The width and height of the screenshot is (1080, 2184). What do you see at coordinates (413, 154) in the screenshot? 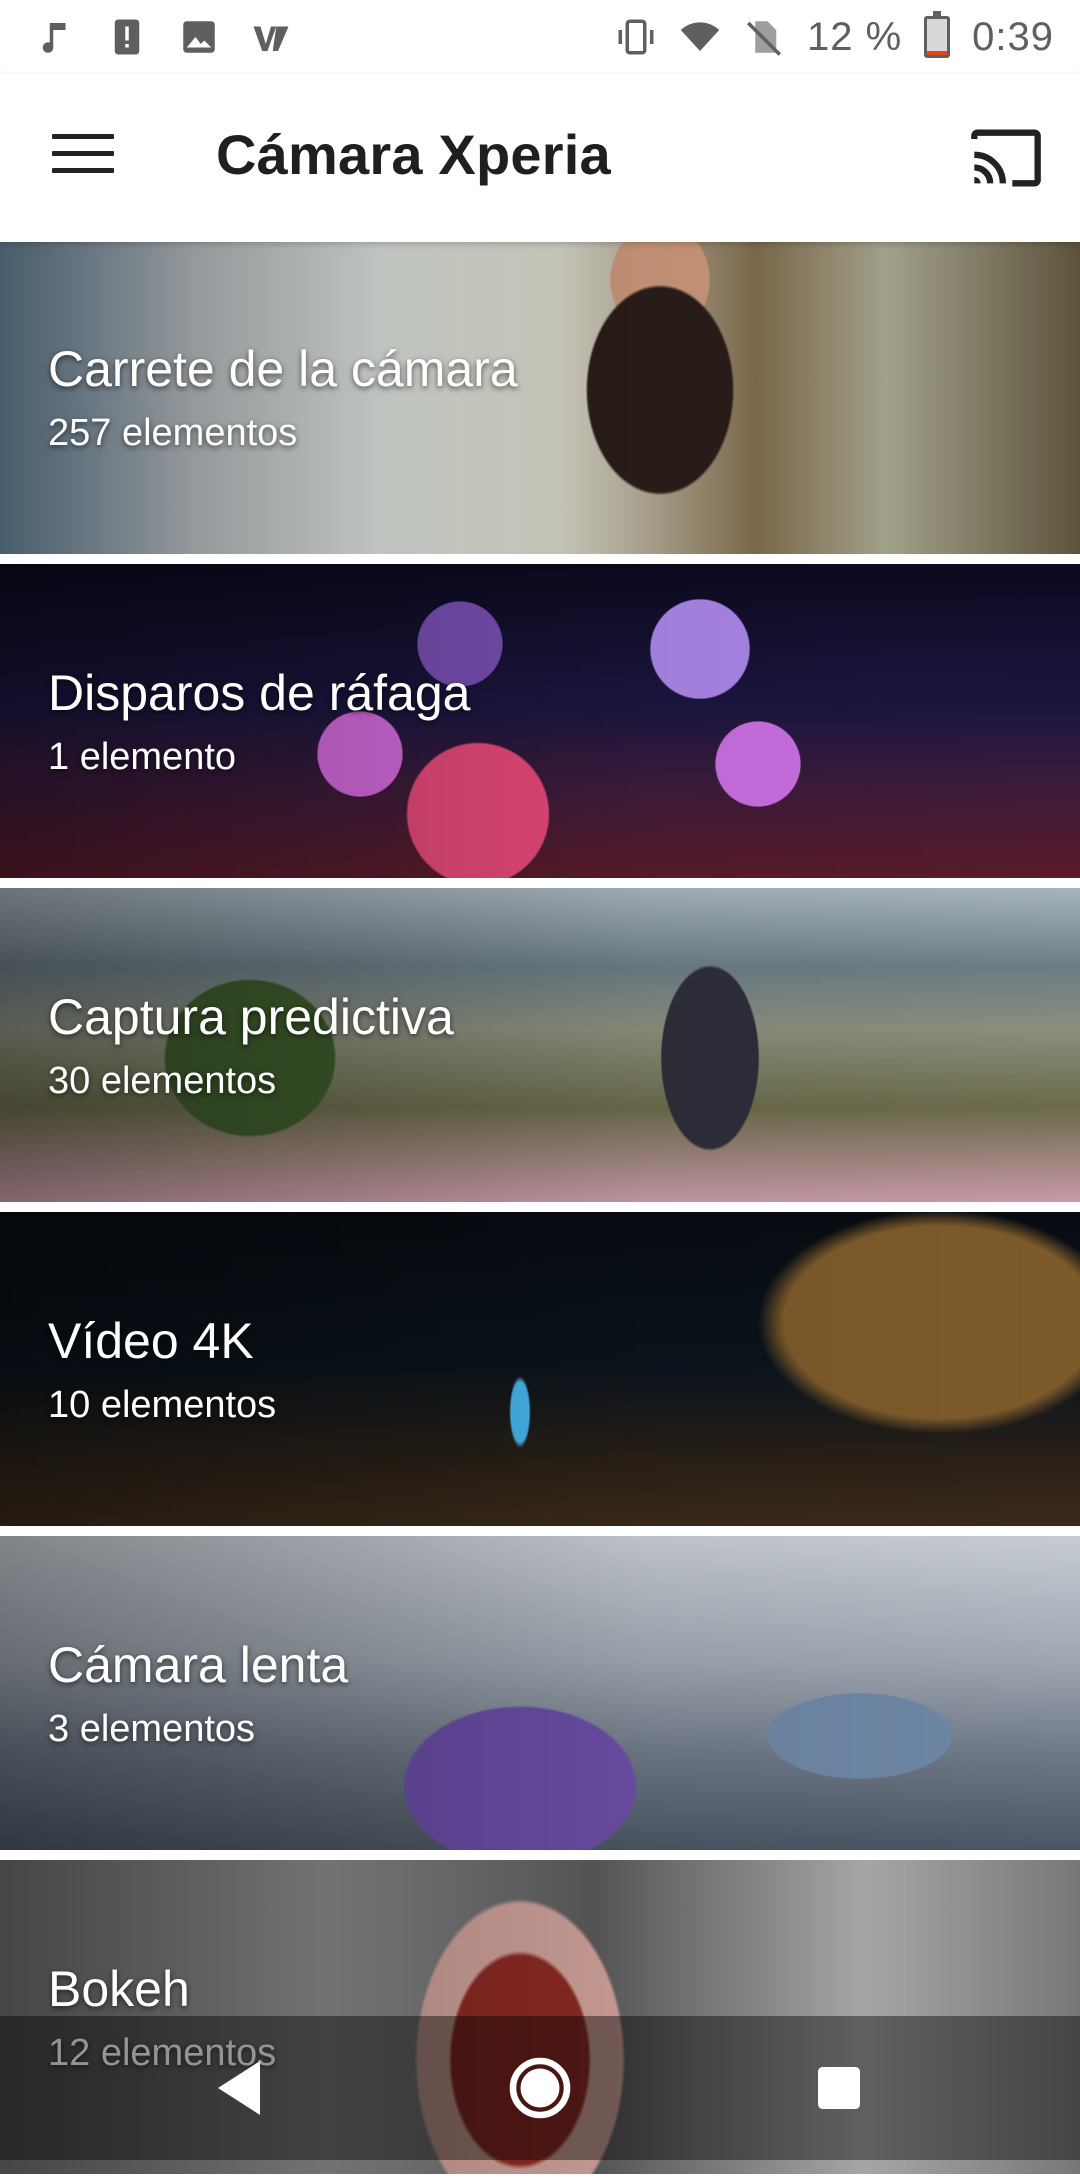
I see `page-title: Cámara Xperia` at bounding box center [413, 154].